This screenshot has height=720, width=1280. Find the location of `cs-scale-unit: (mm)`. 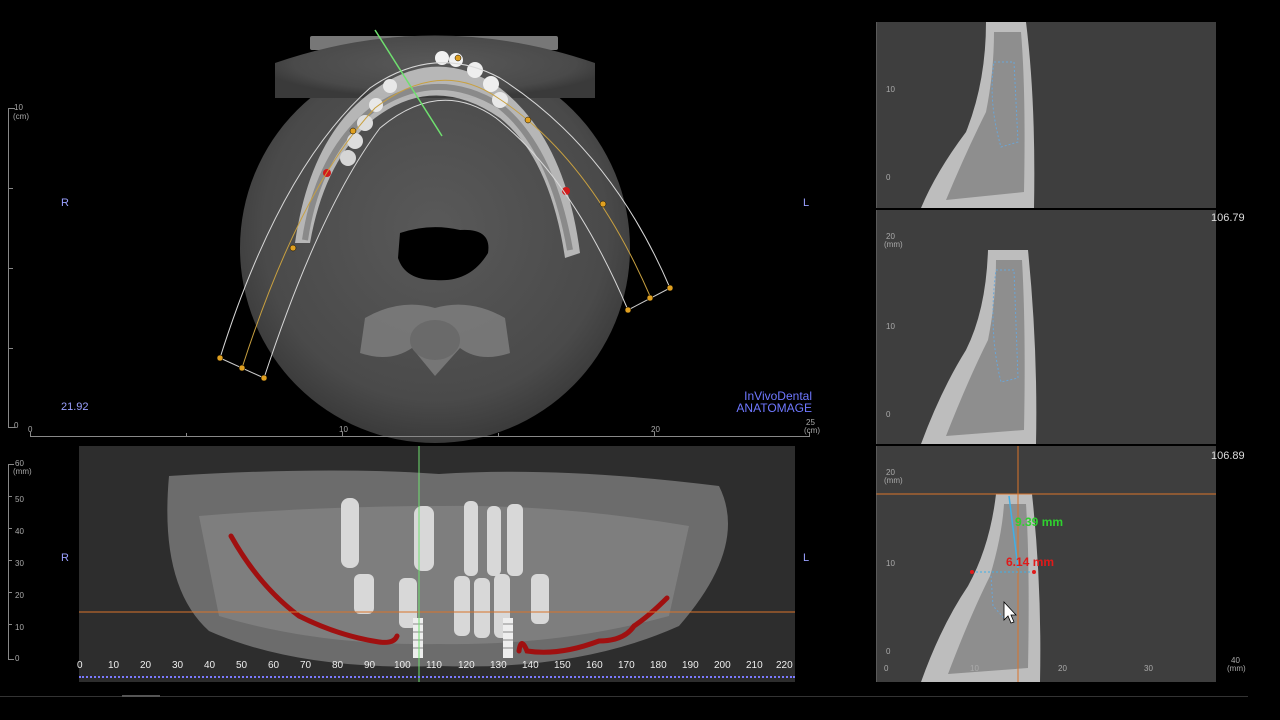

cs-scale-unit: (mm) is located at coordinates (1236, 668).